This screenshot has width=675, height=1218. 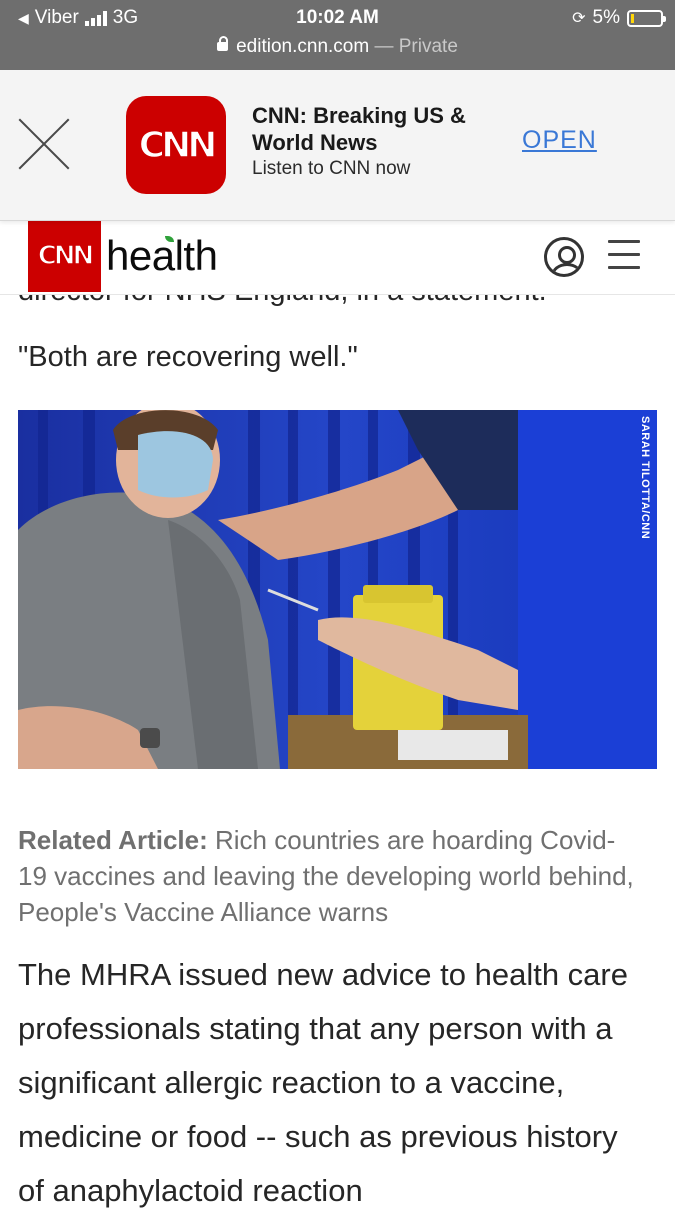 I want to click on related-article-label: Related Article:, so click(x=113, y=840).